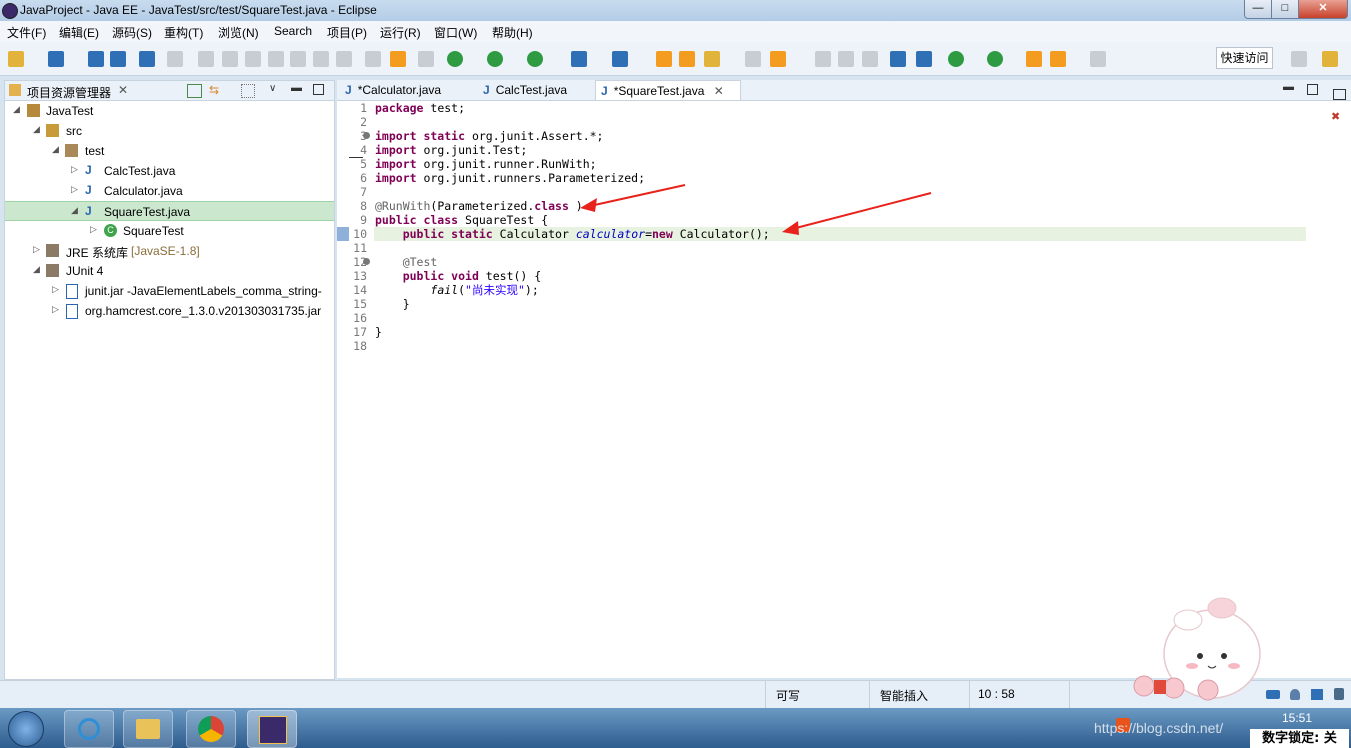 The width and height of the screenshot is (1351, 748). I want to click on watermark-text: https://blog.csdn.net/, so click(1159, 728).